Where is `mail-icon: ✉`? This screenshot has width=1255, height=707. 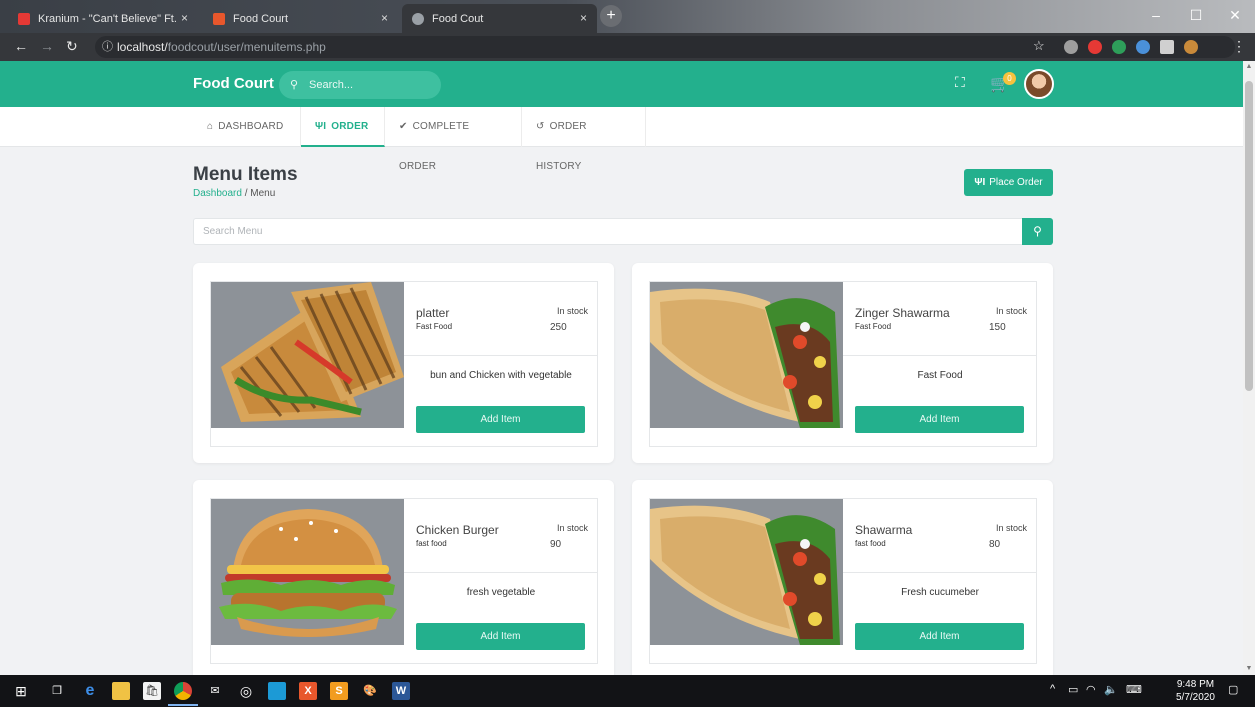 mail-icon: ✉ is located at coordinates (215, 691).